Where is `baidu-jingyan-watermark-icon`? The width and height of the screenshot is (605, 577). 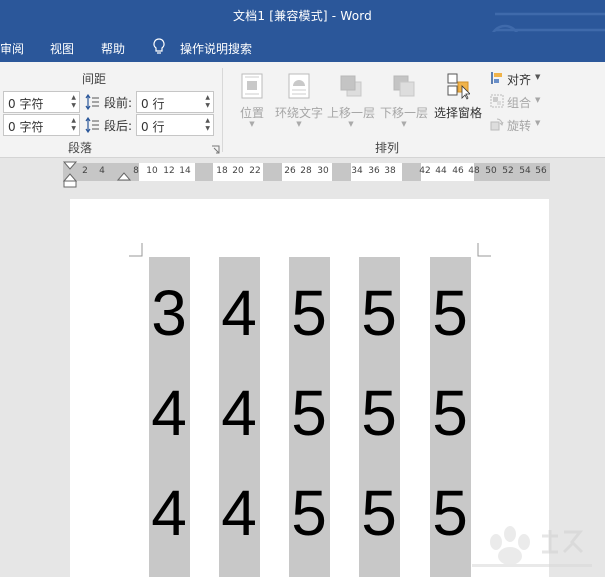 baidu-jingyan-watermark-icon is located at coordinates (532, 546).